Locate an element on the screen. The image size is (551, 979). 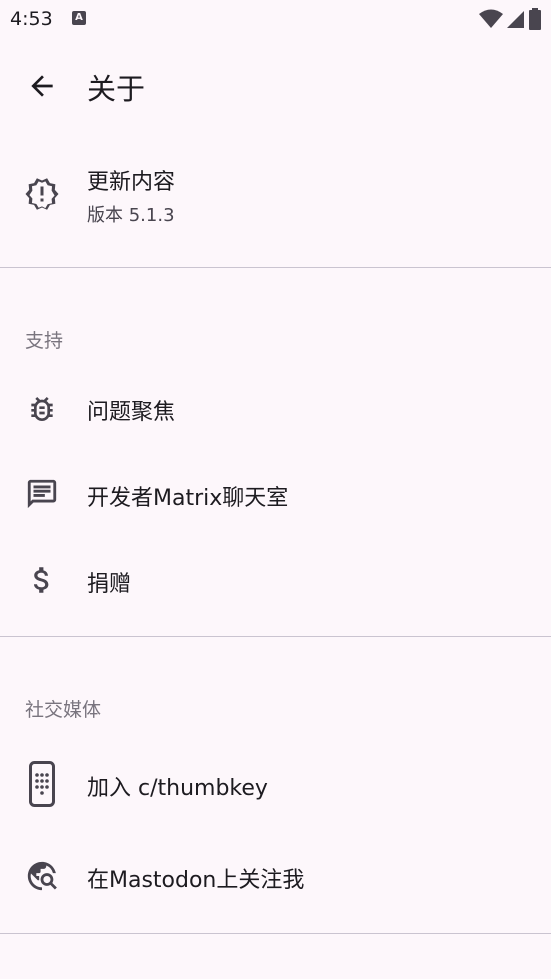
wifi-icon is located at coordinates (491, 18).